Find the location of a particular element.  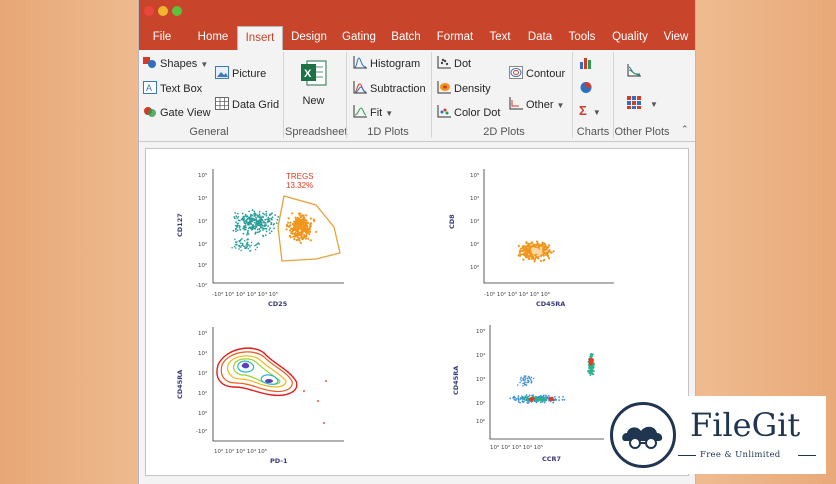

statistics-button: Σ ▼ is located at coordinates (590, 110).